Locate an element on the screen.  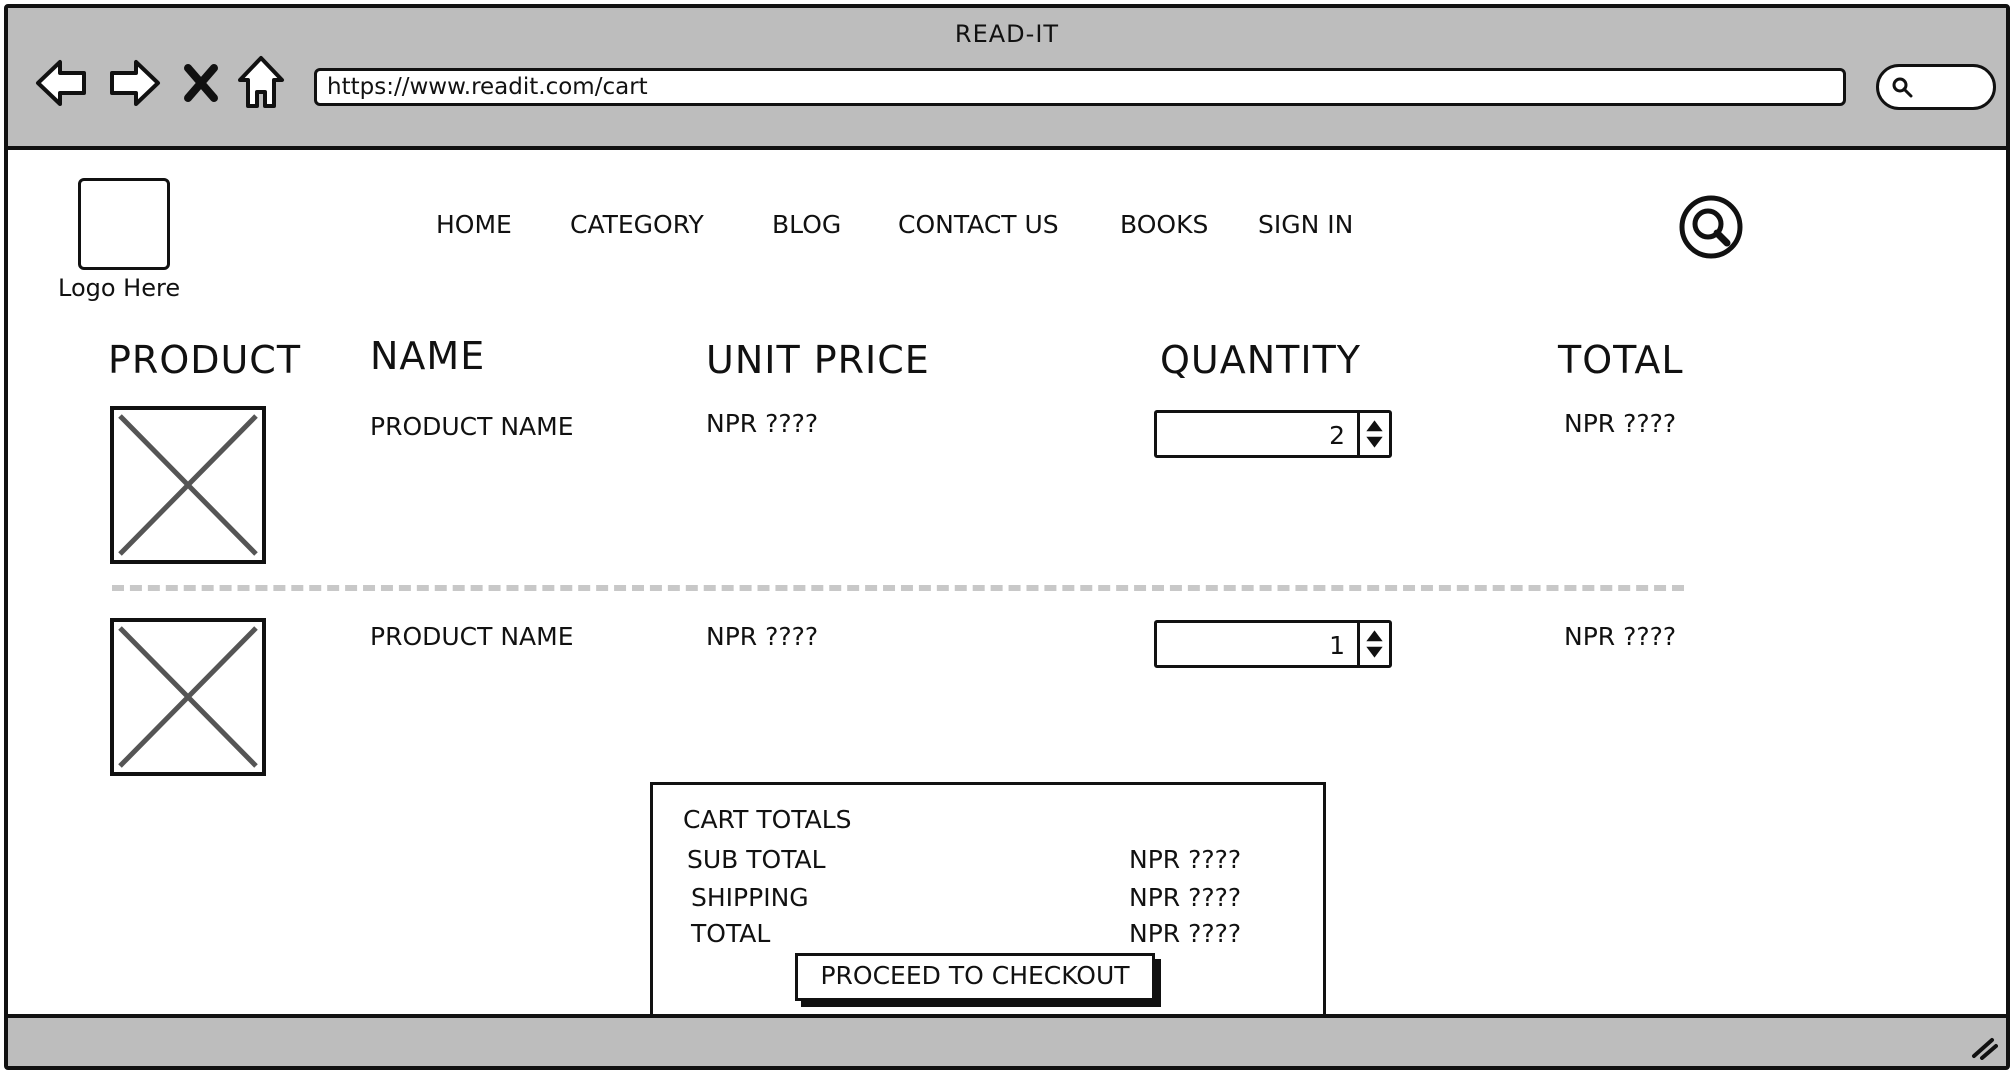
proceed-to-checkout-button: PROCEED TO CHECKOUT is located at coordinates (975, 977).